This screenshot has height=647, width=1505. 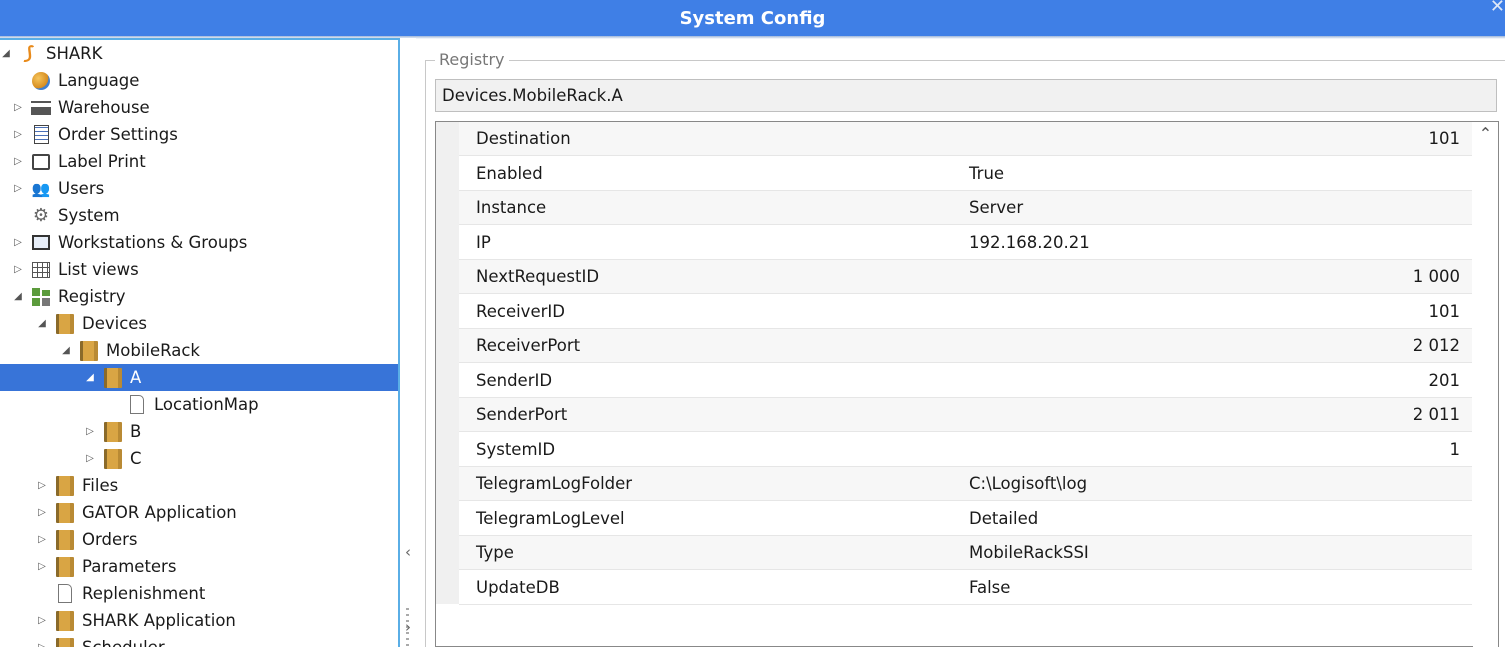 I want to click on property-value: C:\Logisoft\log, so click(x=1028, y=483).